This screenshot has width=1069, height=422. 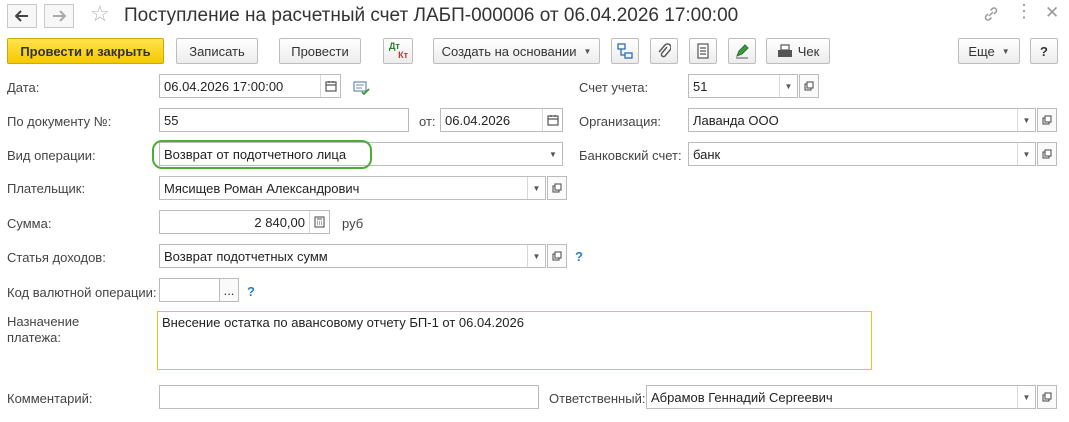 What do you see at coordinates (630, 155) in the screenshot?
I see `bank-account-label: Банковский счет:` at bounding box center [630, 155].